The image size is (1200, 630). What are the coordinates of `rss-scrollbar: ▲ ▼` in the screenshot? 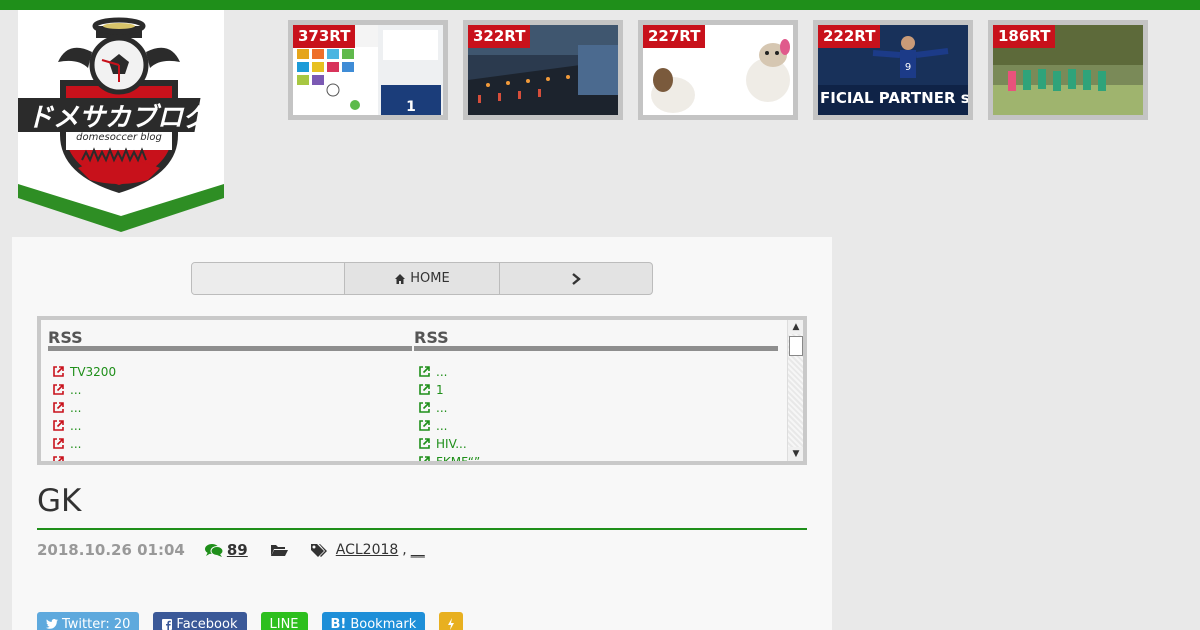 It's located at (795, 390).